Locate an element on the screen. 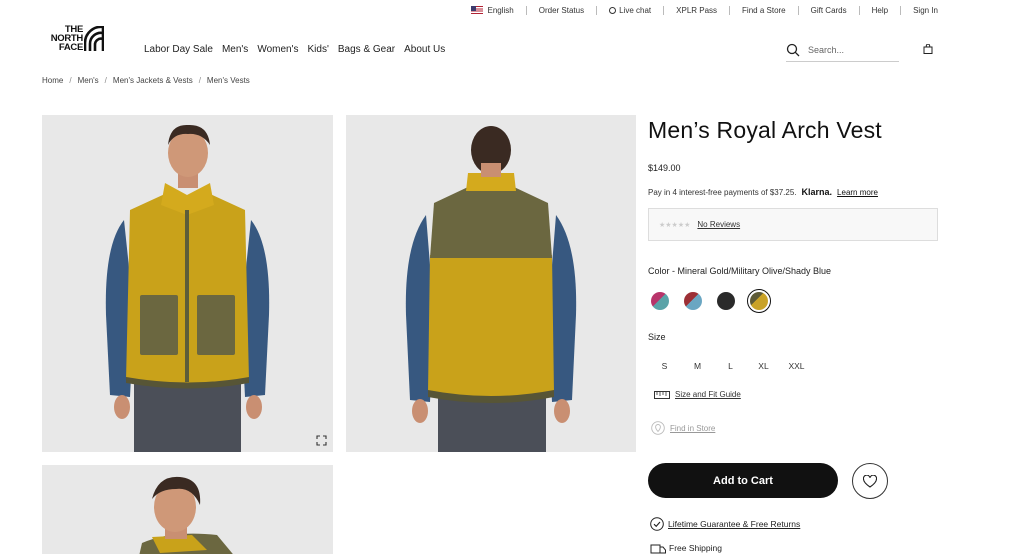  search-box is located at coordinates (842, 50).